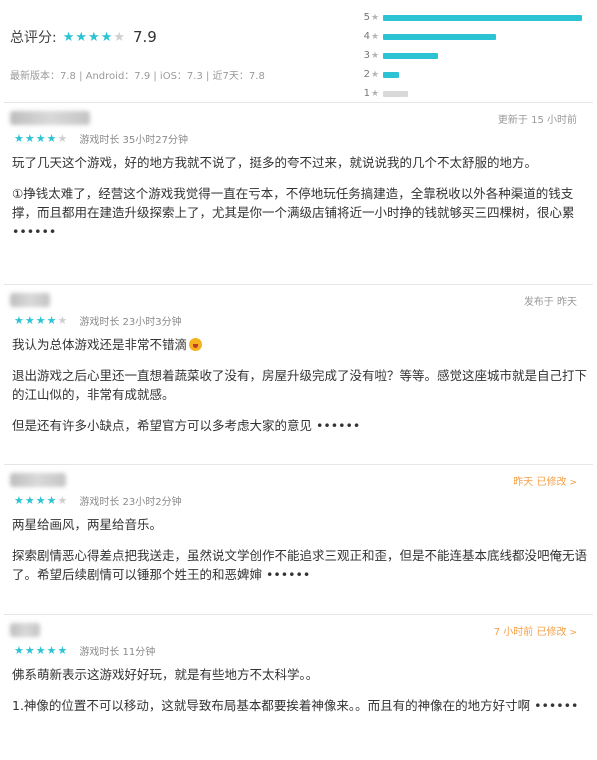  What do you see at coordinates (366, 55) in the screenshot?
I see `dist-label: 3` at bounding box center [366, 55].